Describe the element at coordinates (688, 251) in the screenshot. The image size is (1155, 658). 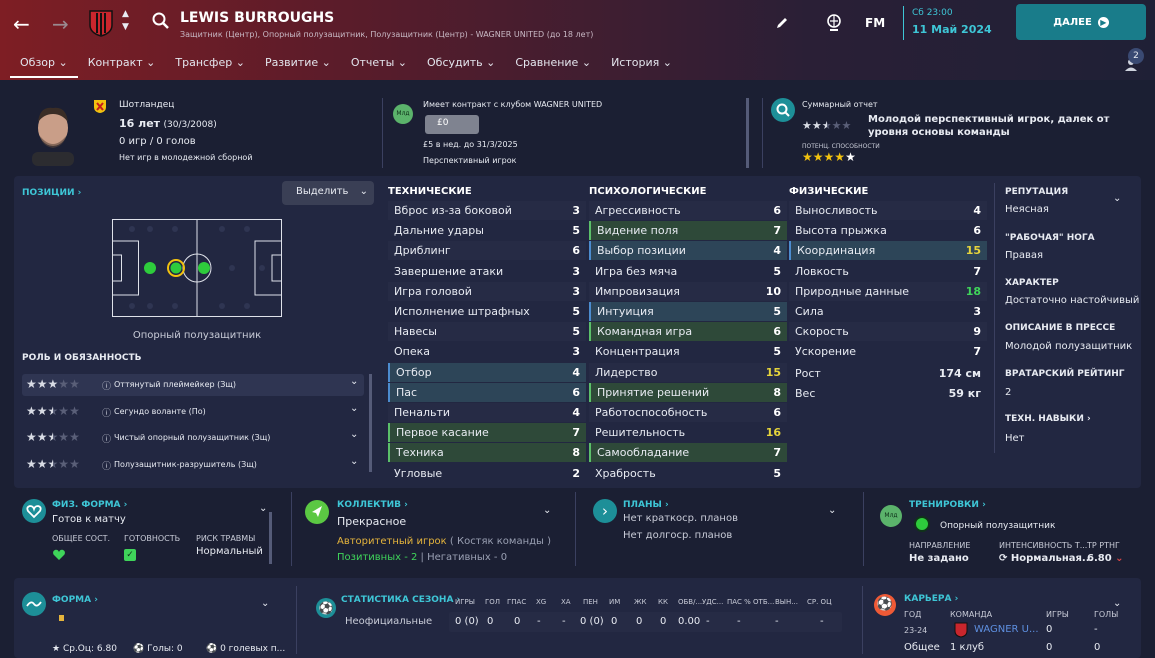
I see `attribute-row: Выбор позиции 4` at that location.